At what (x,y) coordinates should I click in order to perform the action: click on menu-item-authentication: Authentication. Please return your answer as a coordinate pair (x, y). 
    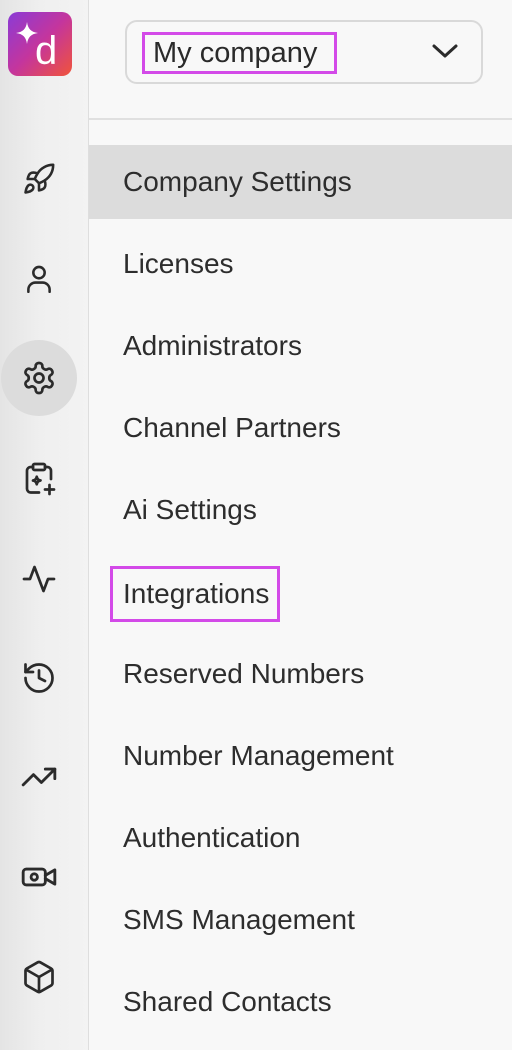
    Looking at the image, I should click on (300, 838).